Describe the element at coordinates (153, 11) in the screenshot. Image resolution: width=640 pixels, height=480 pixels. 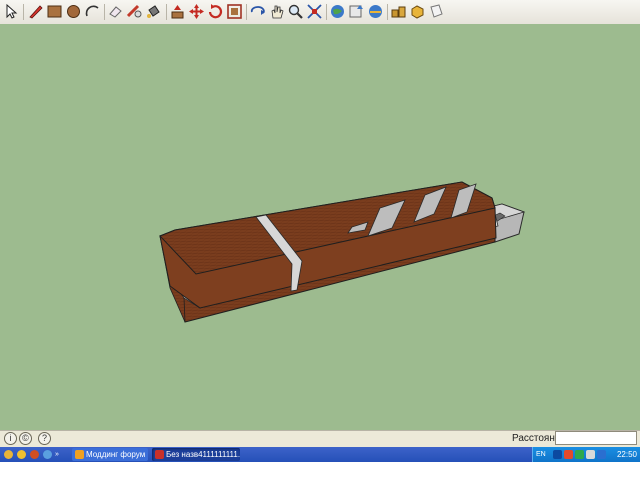
I see `paint-bucket-icon` at that location.